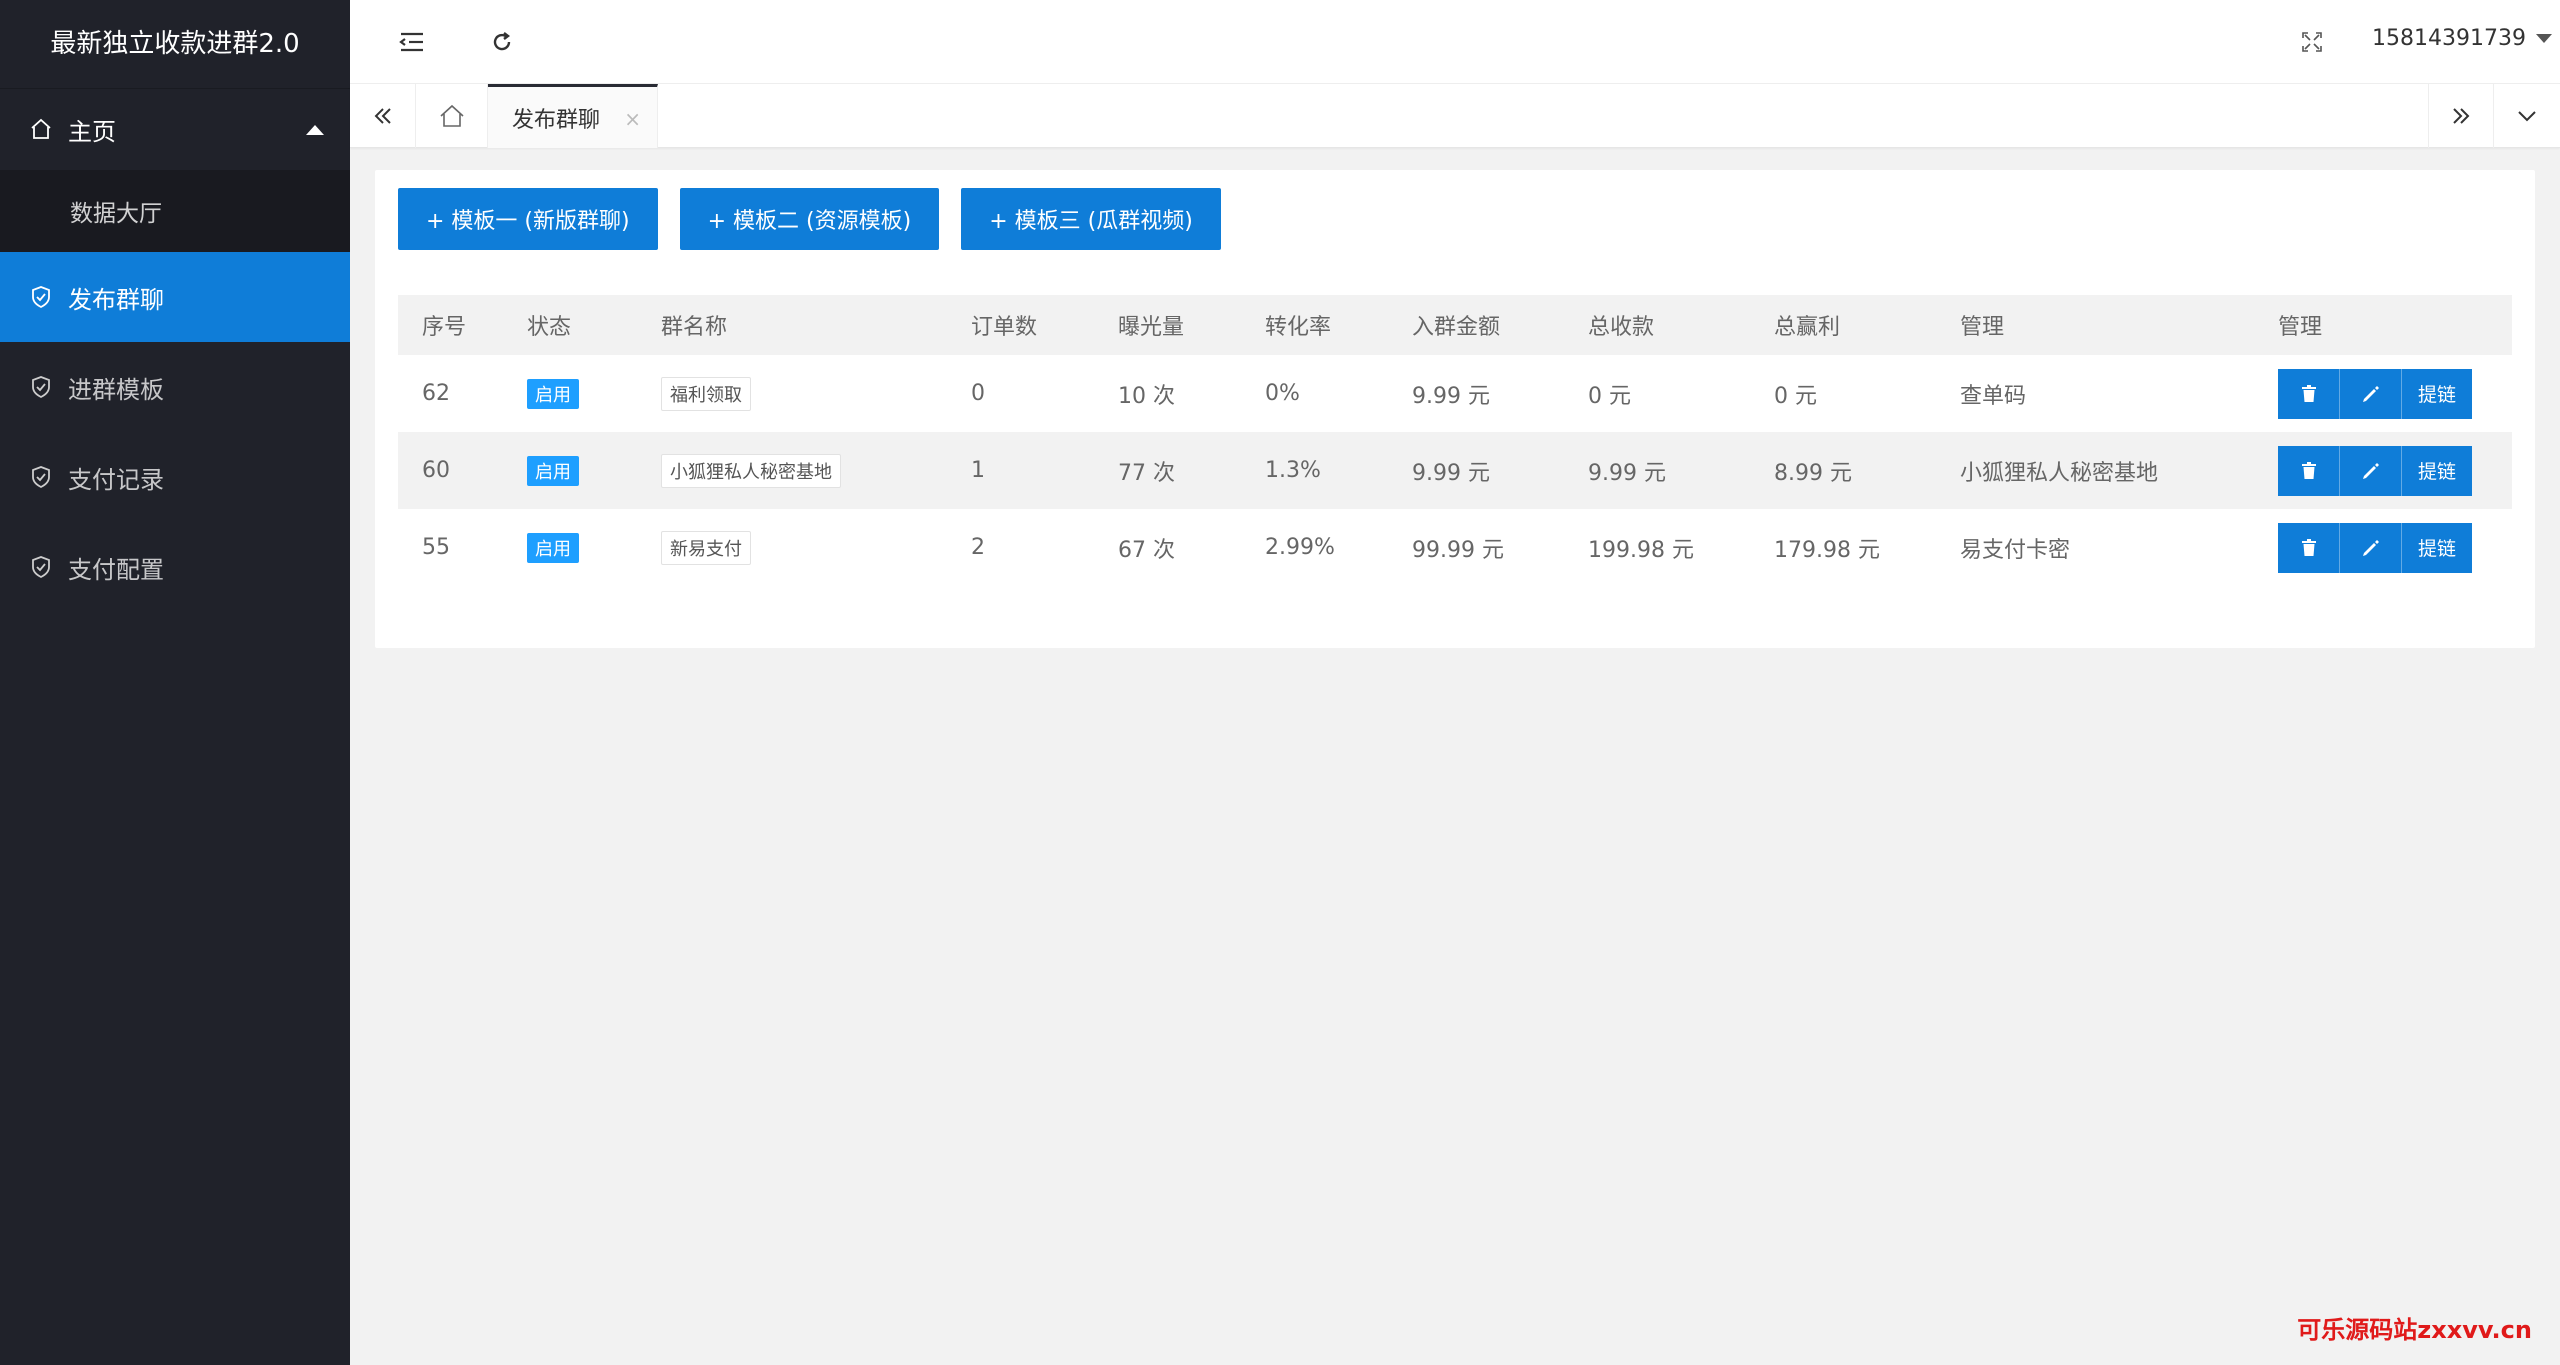 Image resolution: width=2560 pixels, height=1365 pixels. Describe the element at coordinates (1298, 327) in the screenshot. I see `column-header: 转化率` at that location.